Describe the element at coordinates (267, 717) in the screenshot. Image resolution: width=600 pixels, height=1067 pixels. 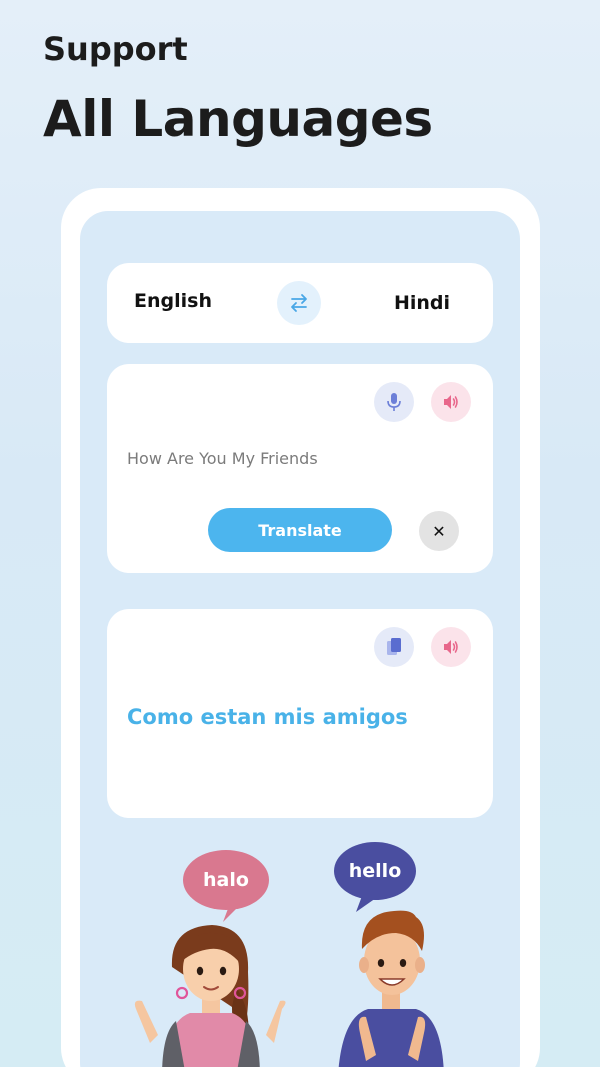
I see `output-text: Como estan mis amigos` at that location.